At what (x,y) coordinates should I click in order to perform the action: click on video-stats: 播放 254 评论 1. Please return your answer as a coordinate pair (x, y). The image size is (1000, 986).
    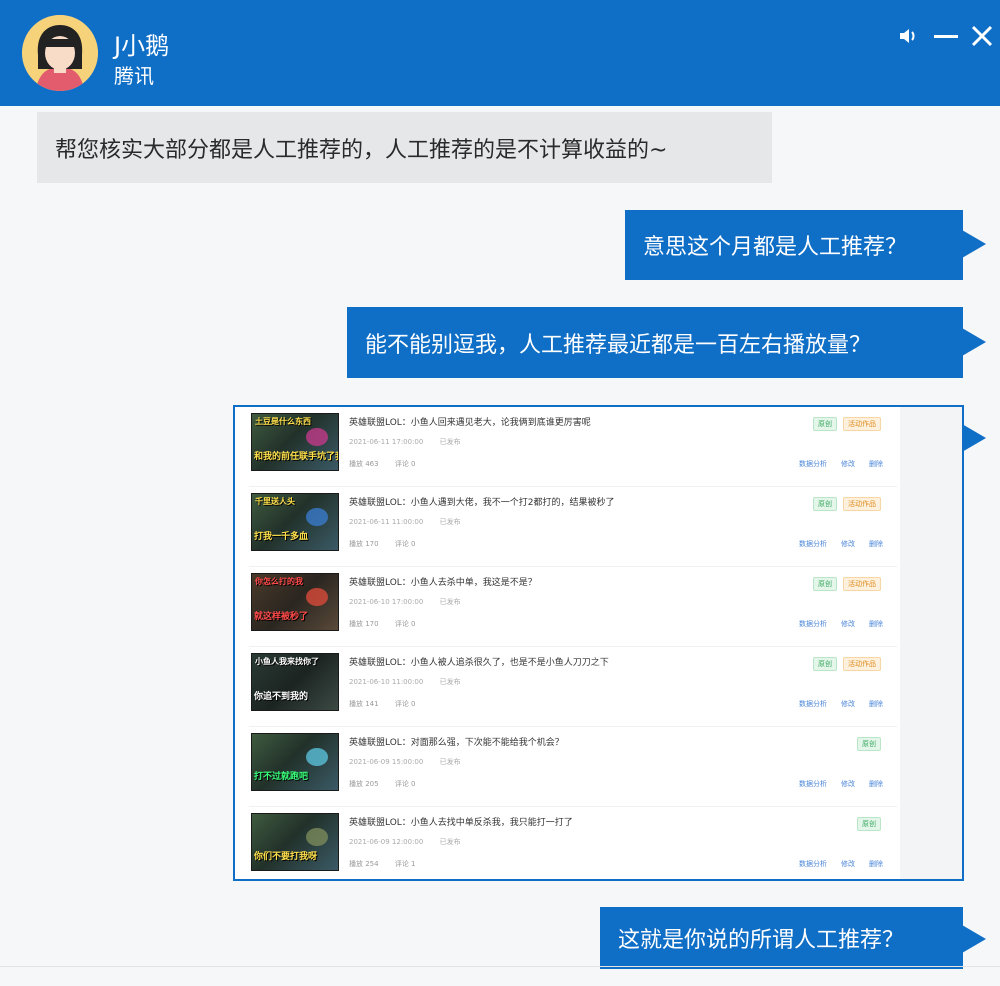
    Looking at the image, I should click on (389, 864).